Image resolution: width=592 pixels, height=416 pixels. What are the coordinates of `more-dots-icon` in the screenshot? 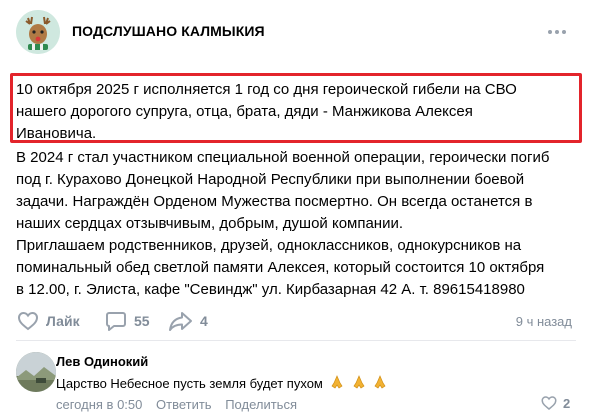 It's located at (557, 32).